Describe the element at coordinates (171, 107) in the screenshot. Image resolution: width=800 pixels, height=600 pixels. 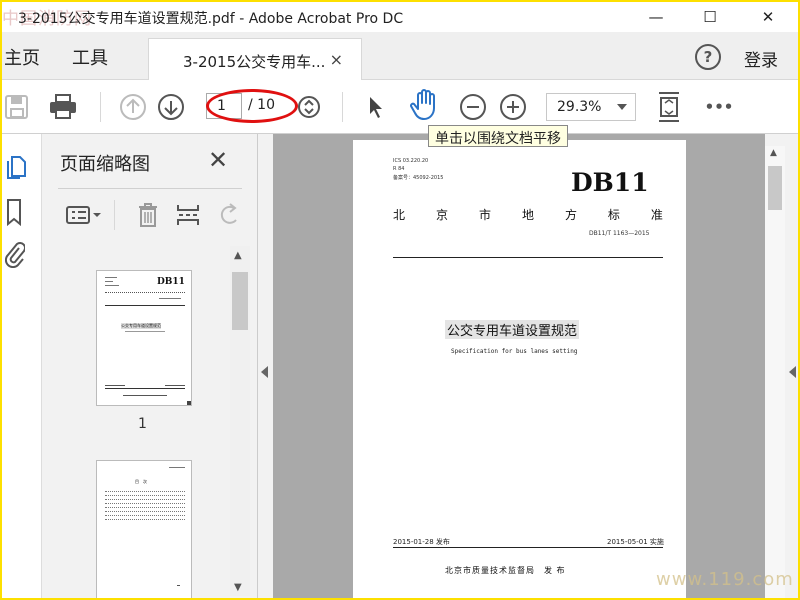
I see `next-page-icon` at that location.